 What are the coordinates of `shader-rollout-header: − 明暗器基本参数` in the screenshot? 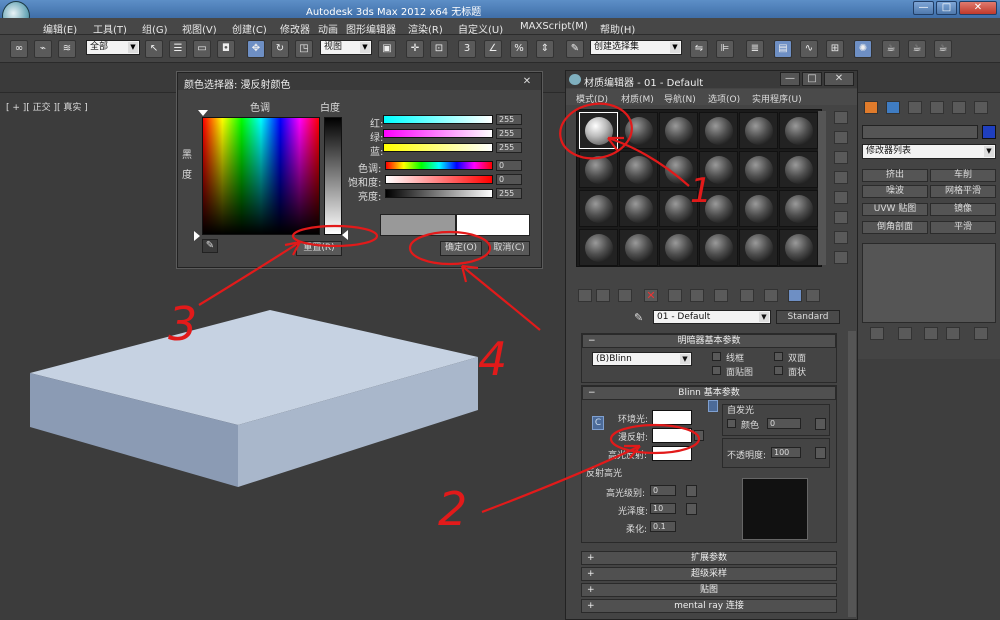 It's located at (709, 341).